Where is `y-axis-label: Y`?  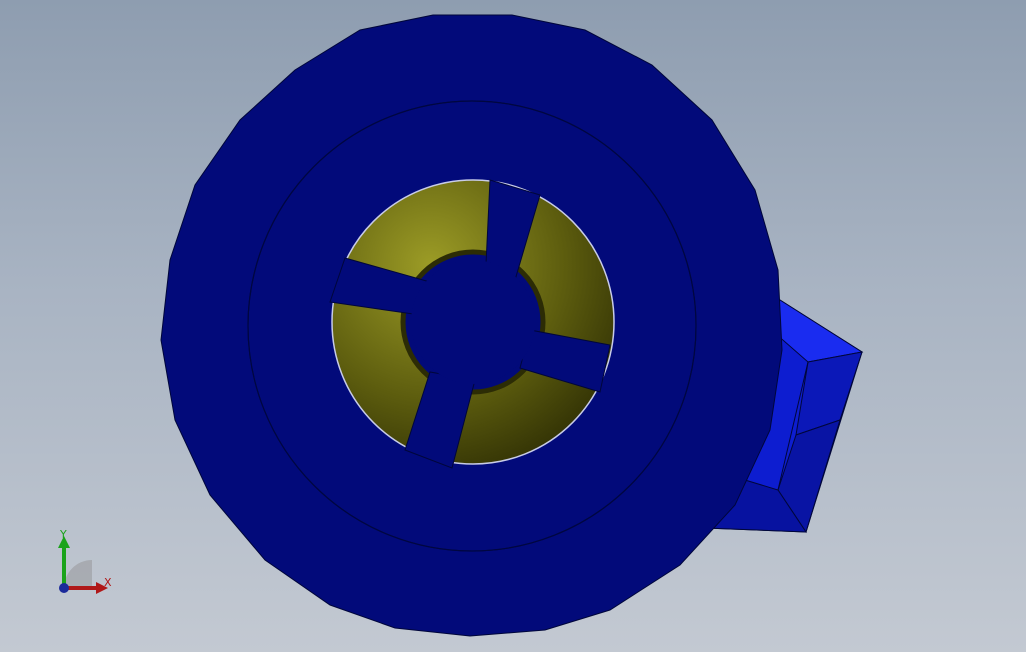 y-axis-label: Y is located at coordinates (63, 534).